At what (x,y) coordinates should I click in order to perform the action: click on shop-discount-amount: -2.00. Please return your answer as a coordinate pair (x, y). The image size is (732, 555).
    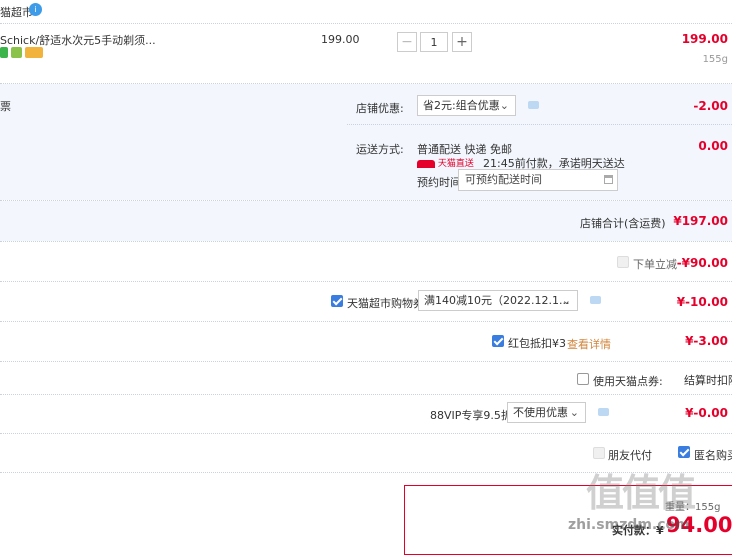
    Looking at the image, I should click on (710, 106).